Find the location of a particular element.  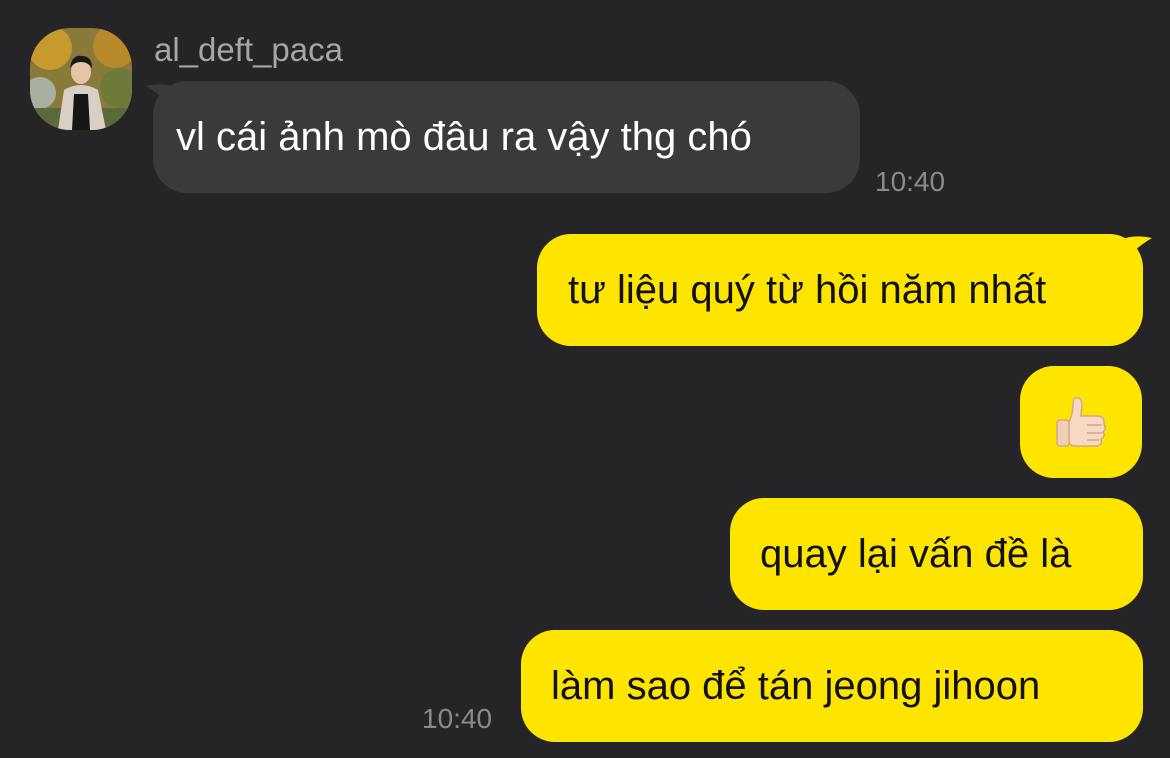

thumbs-up-icon is located at coordinates (1081, 421).